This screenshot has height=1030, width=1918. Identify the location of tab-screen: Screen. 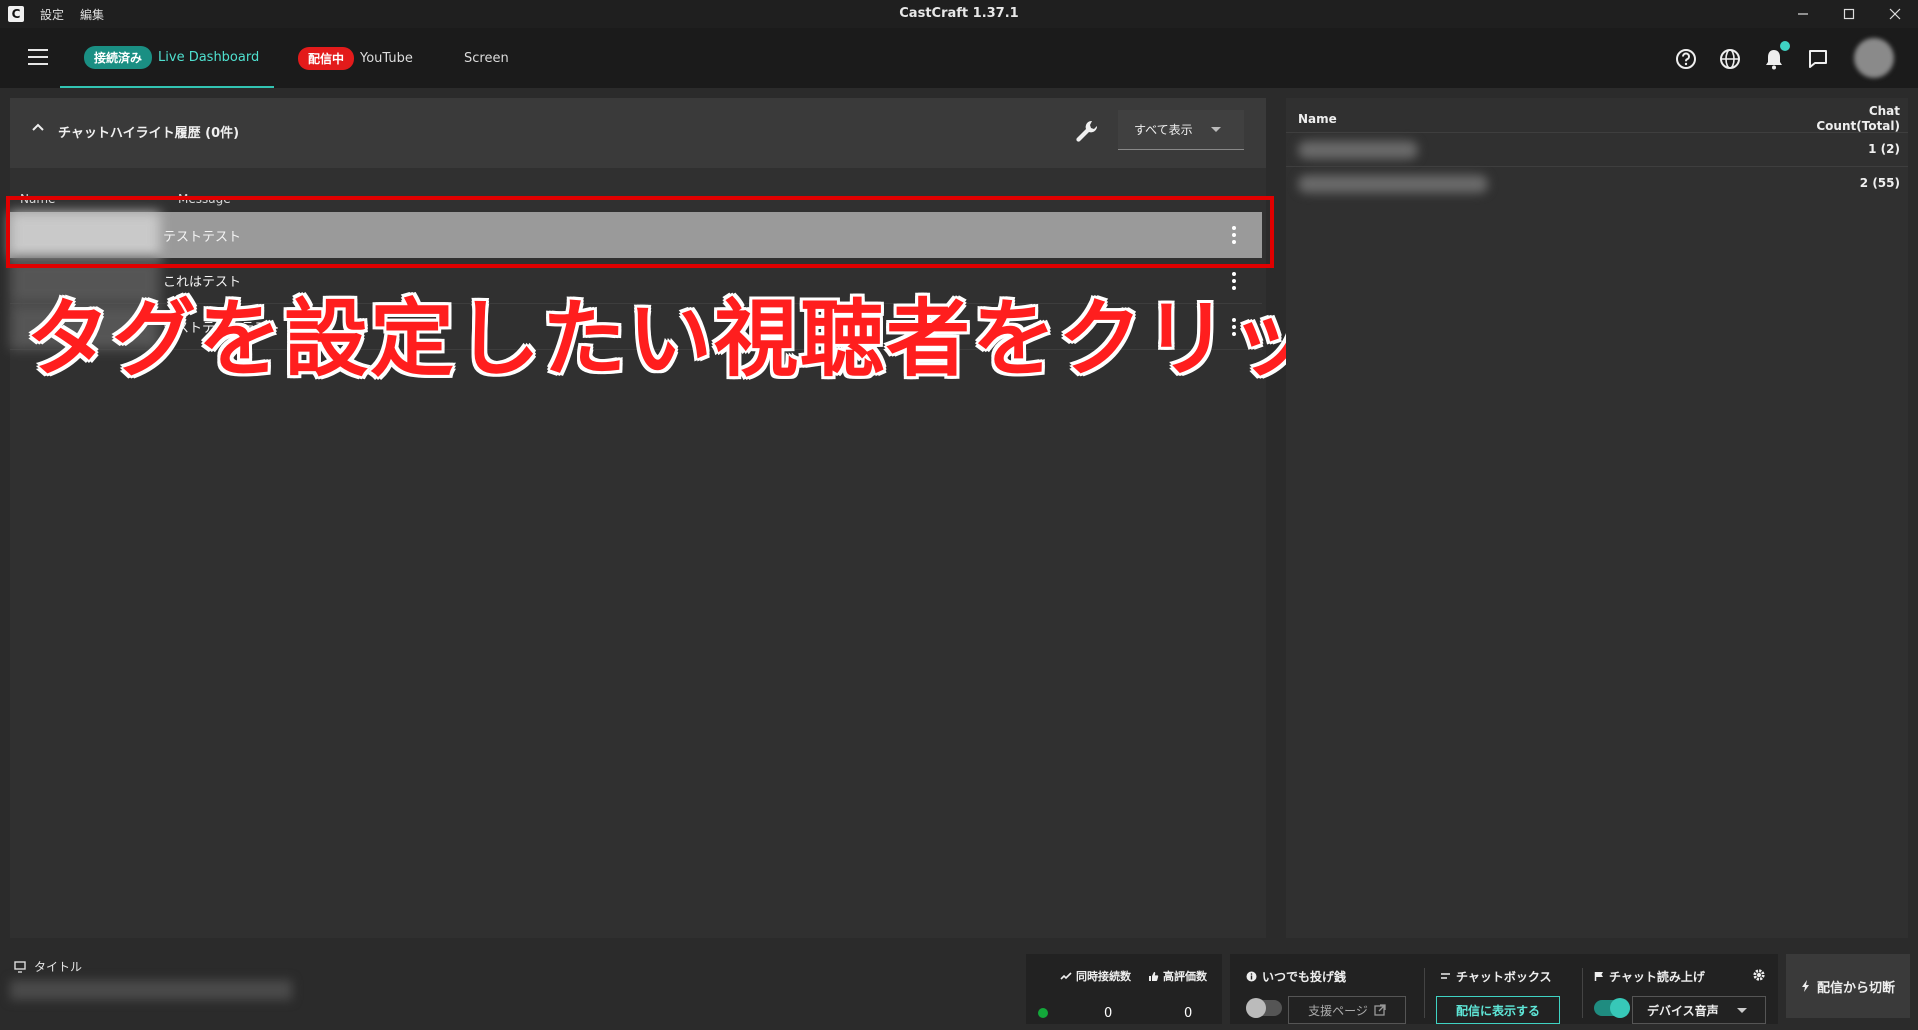
(486, 58).